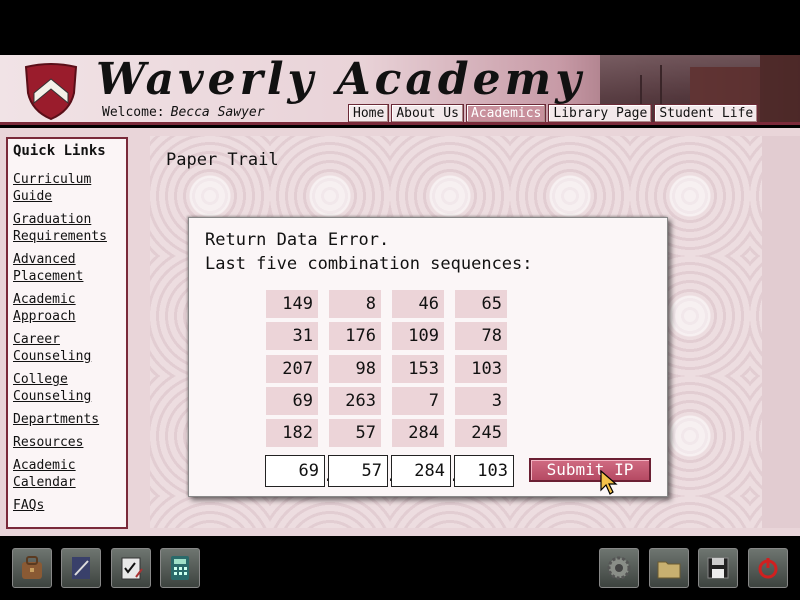 The height and width of the screenshot is (600, 800). What do you see at coordinates (295, 471) in the screenshot?
I see `ip-octet-input-1: 69` at bounding box center [295, 471].